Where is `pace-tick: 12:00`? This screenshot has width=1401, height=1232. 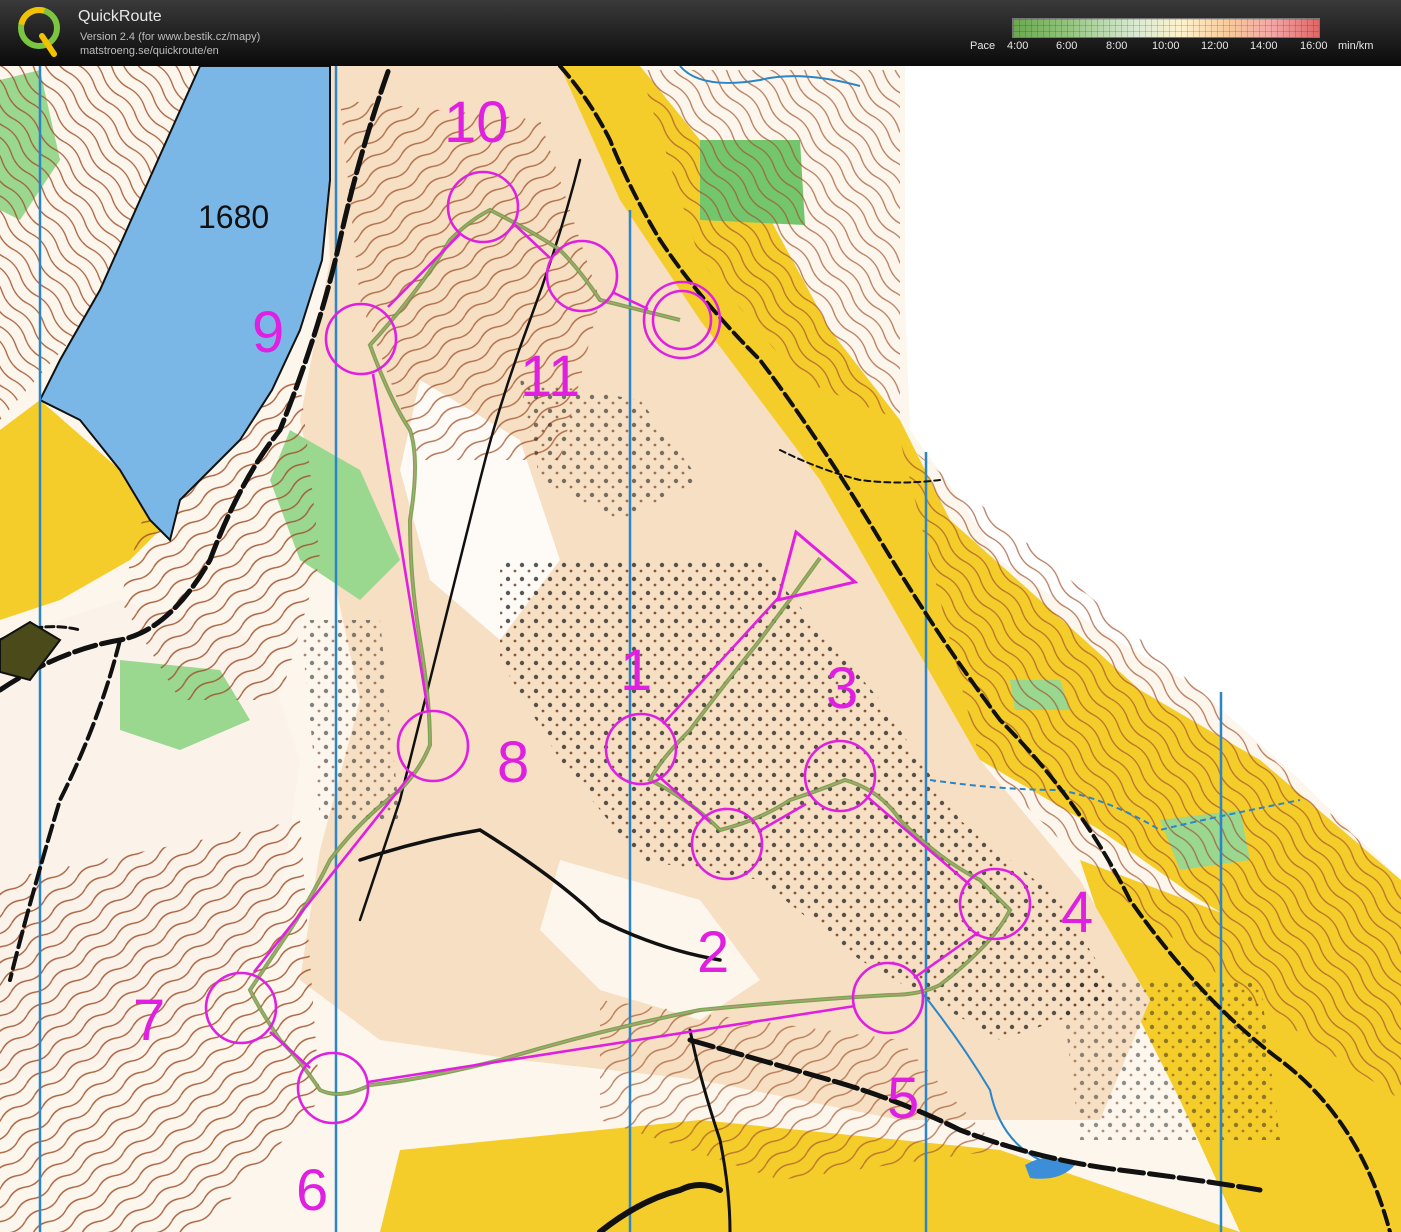 pace-tick: 12:00 is located at coordinates (1215, 46).